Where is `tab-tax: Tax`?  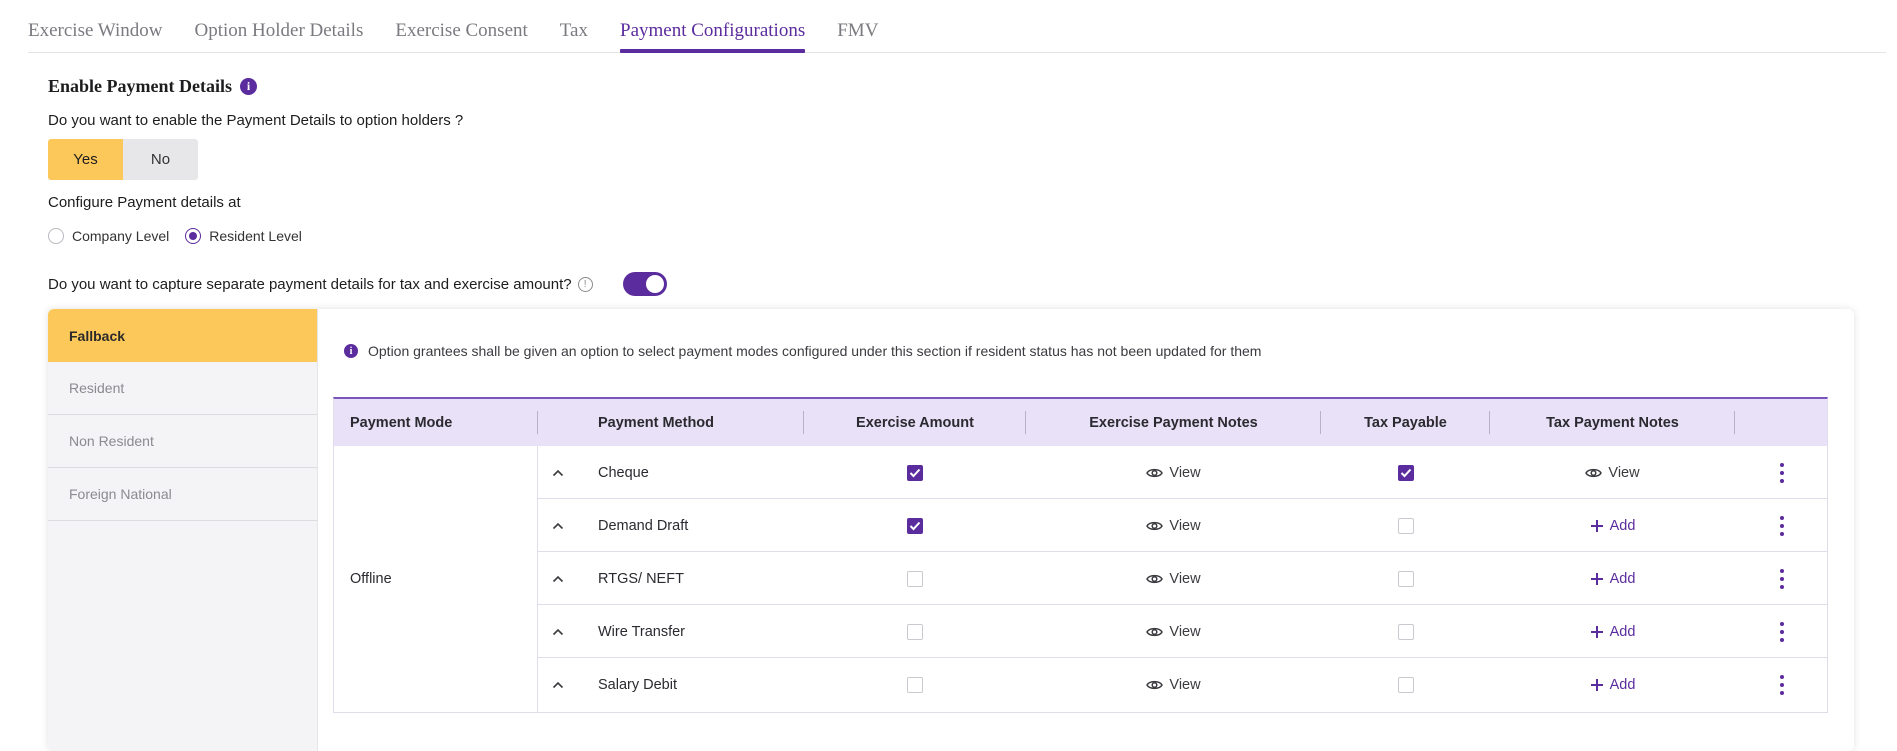 tab-tax: Tax is located at coordinates (574, 26).